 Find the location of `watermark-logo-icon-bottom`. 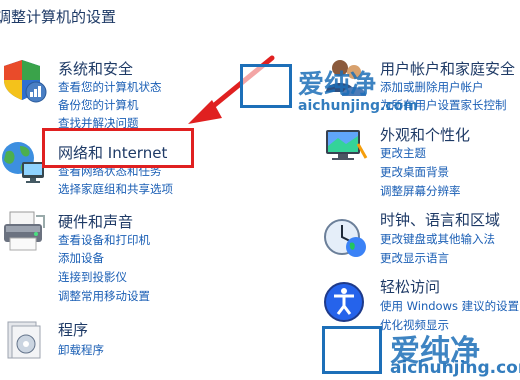

watermark-logo-icon-bottom is located at coordinates (352, 350).